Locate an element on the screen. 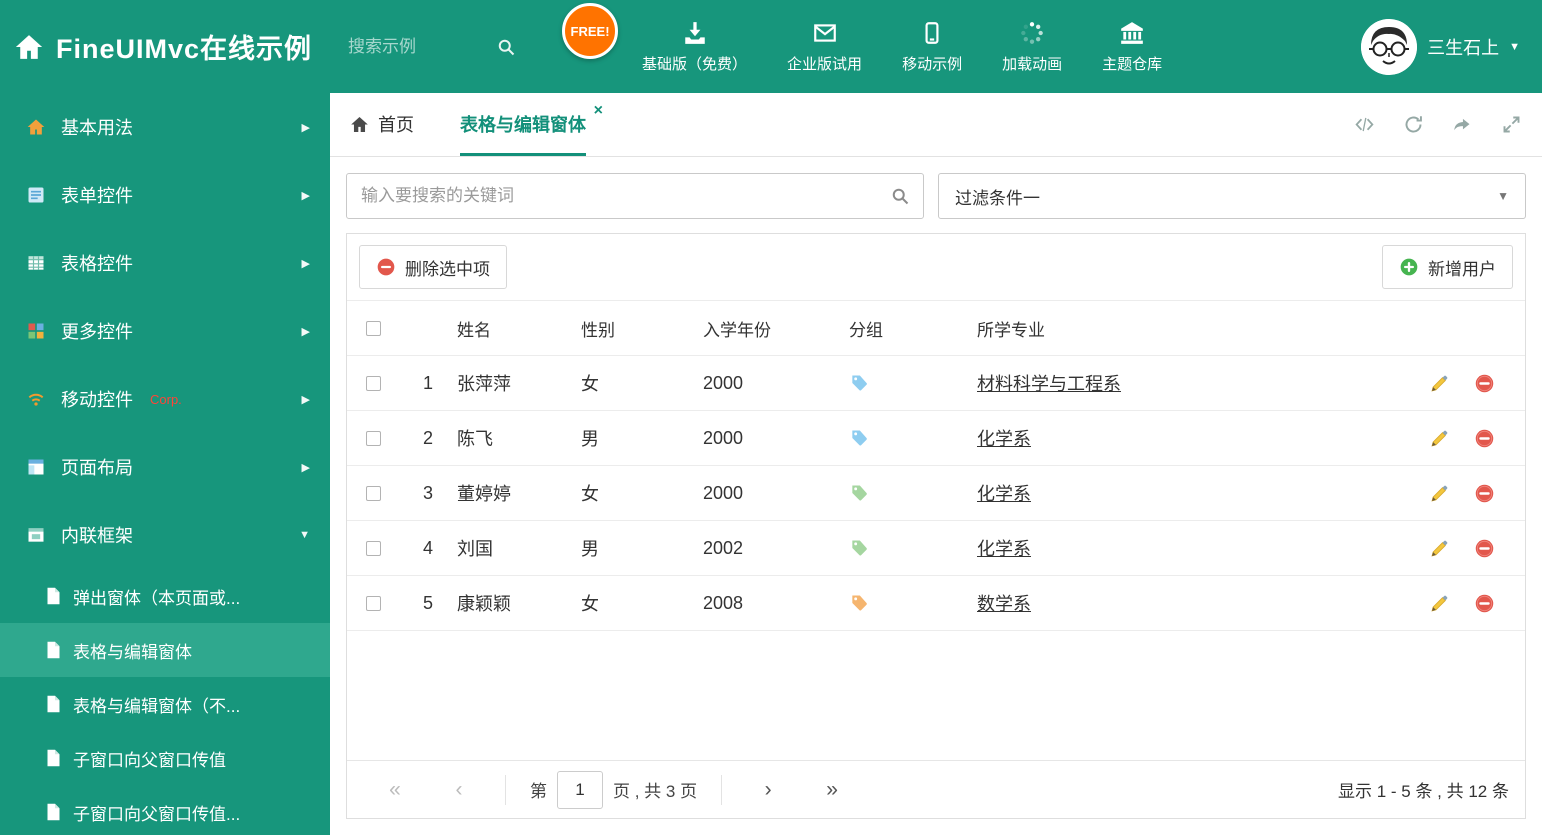 This screenshot has width=1542, height=835. header-nav-item-4: 主题仓库 is located at coordinates (1132, 47).